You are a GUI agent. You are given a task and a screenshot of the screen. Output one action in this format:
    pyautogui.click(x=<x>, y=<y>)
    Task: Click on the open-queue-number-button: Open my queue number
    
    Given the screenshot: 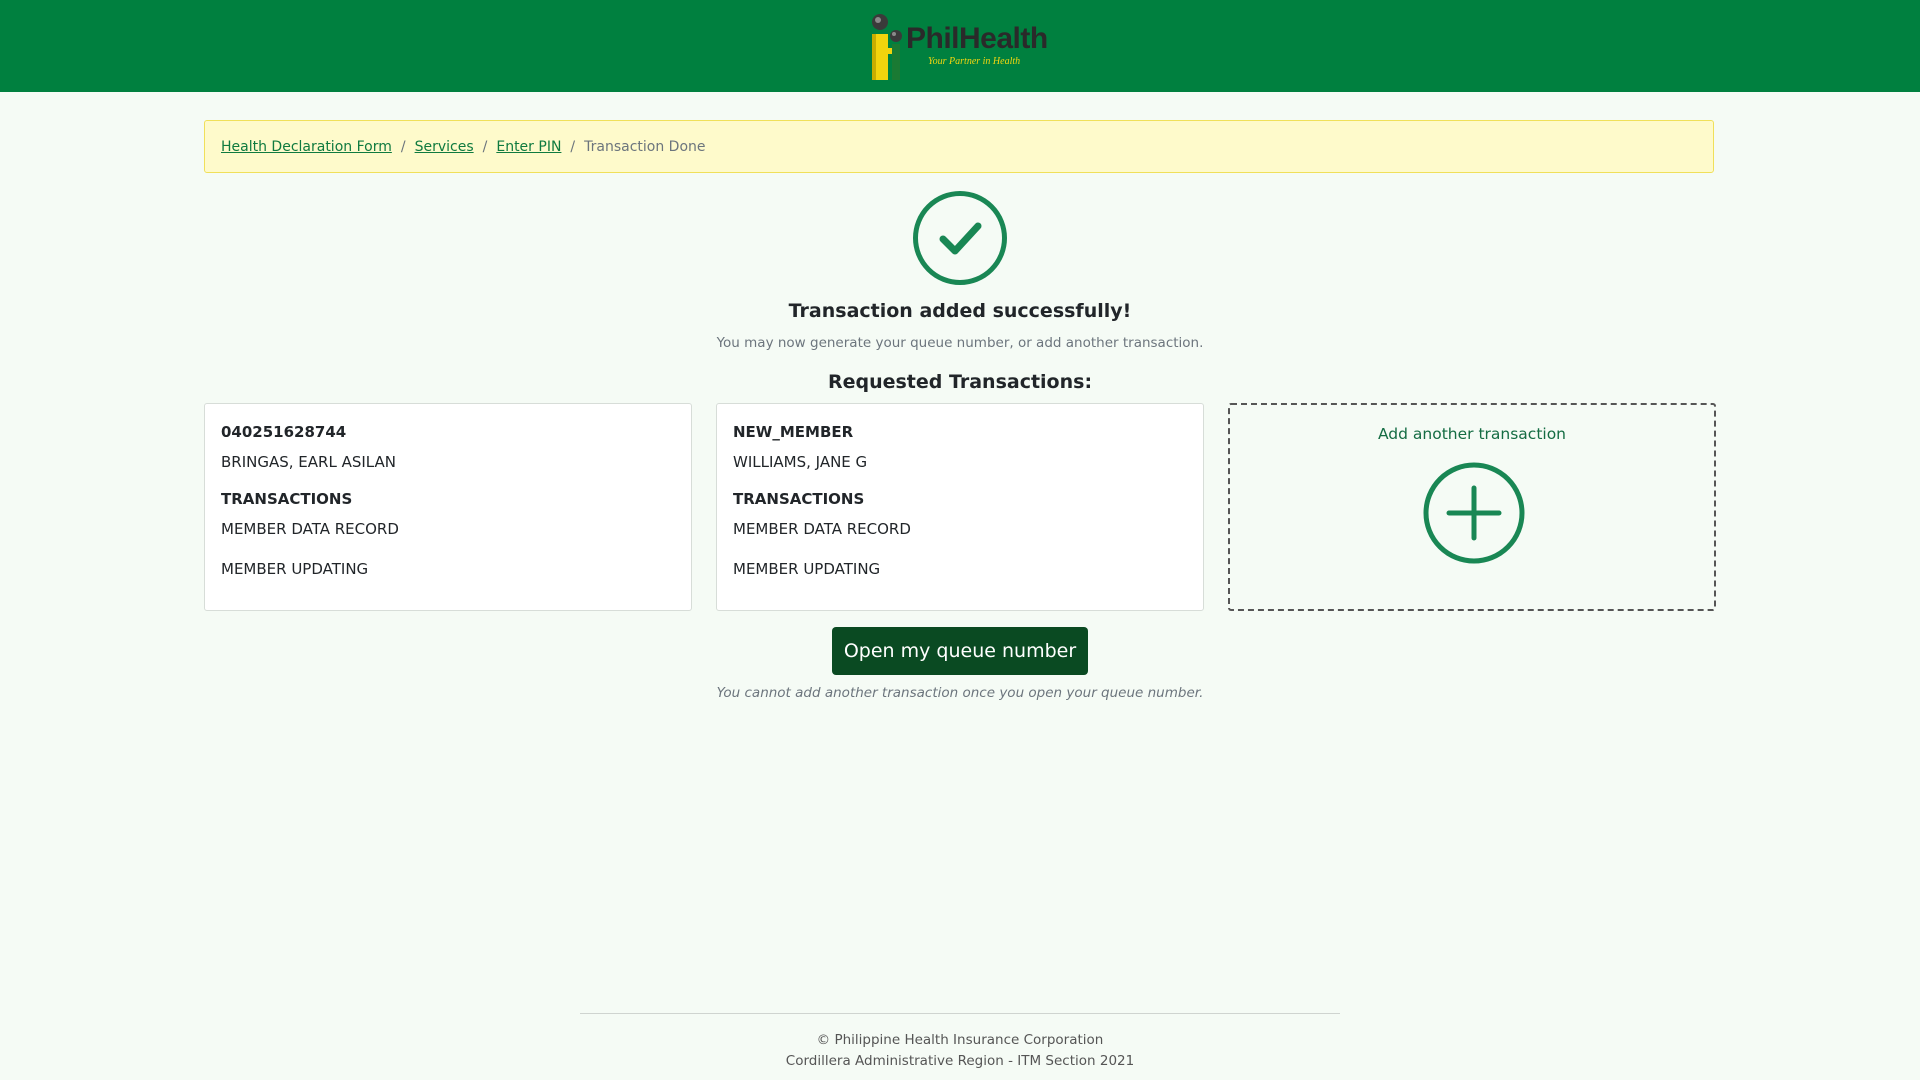 What is the action you would take?
    pyautogui.click(x=960, y=651)
    